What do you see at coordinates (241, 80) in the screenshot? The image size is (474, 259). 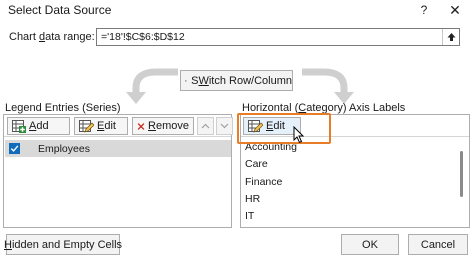 I see `switch-row-column-label: SWitch Row/Column` at bounding box center [241, 80].